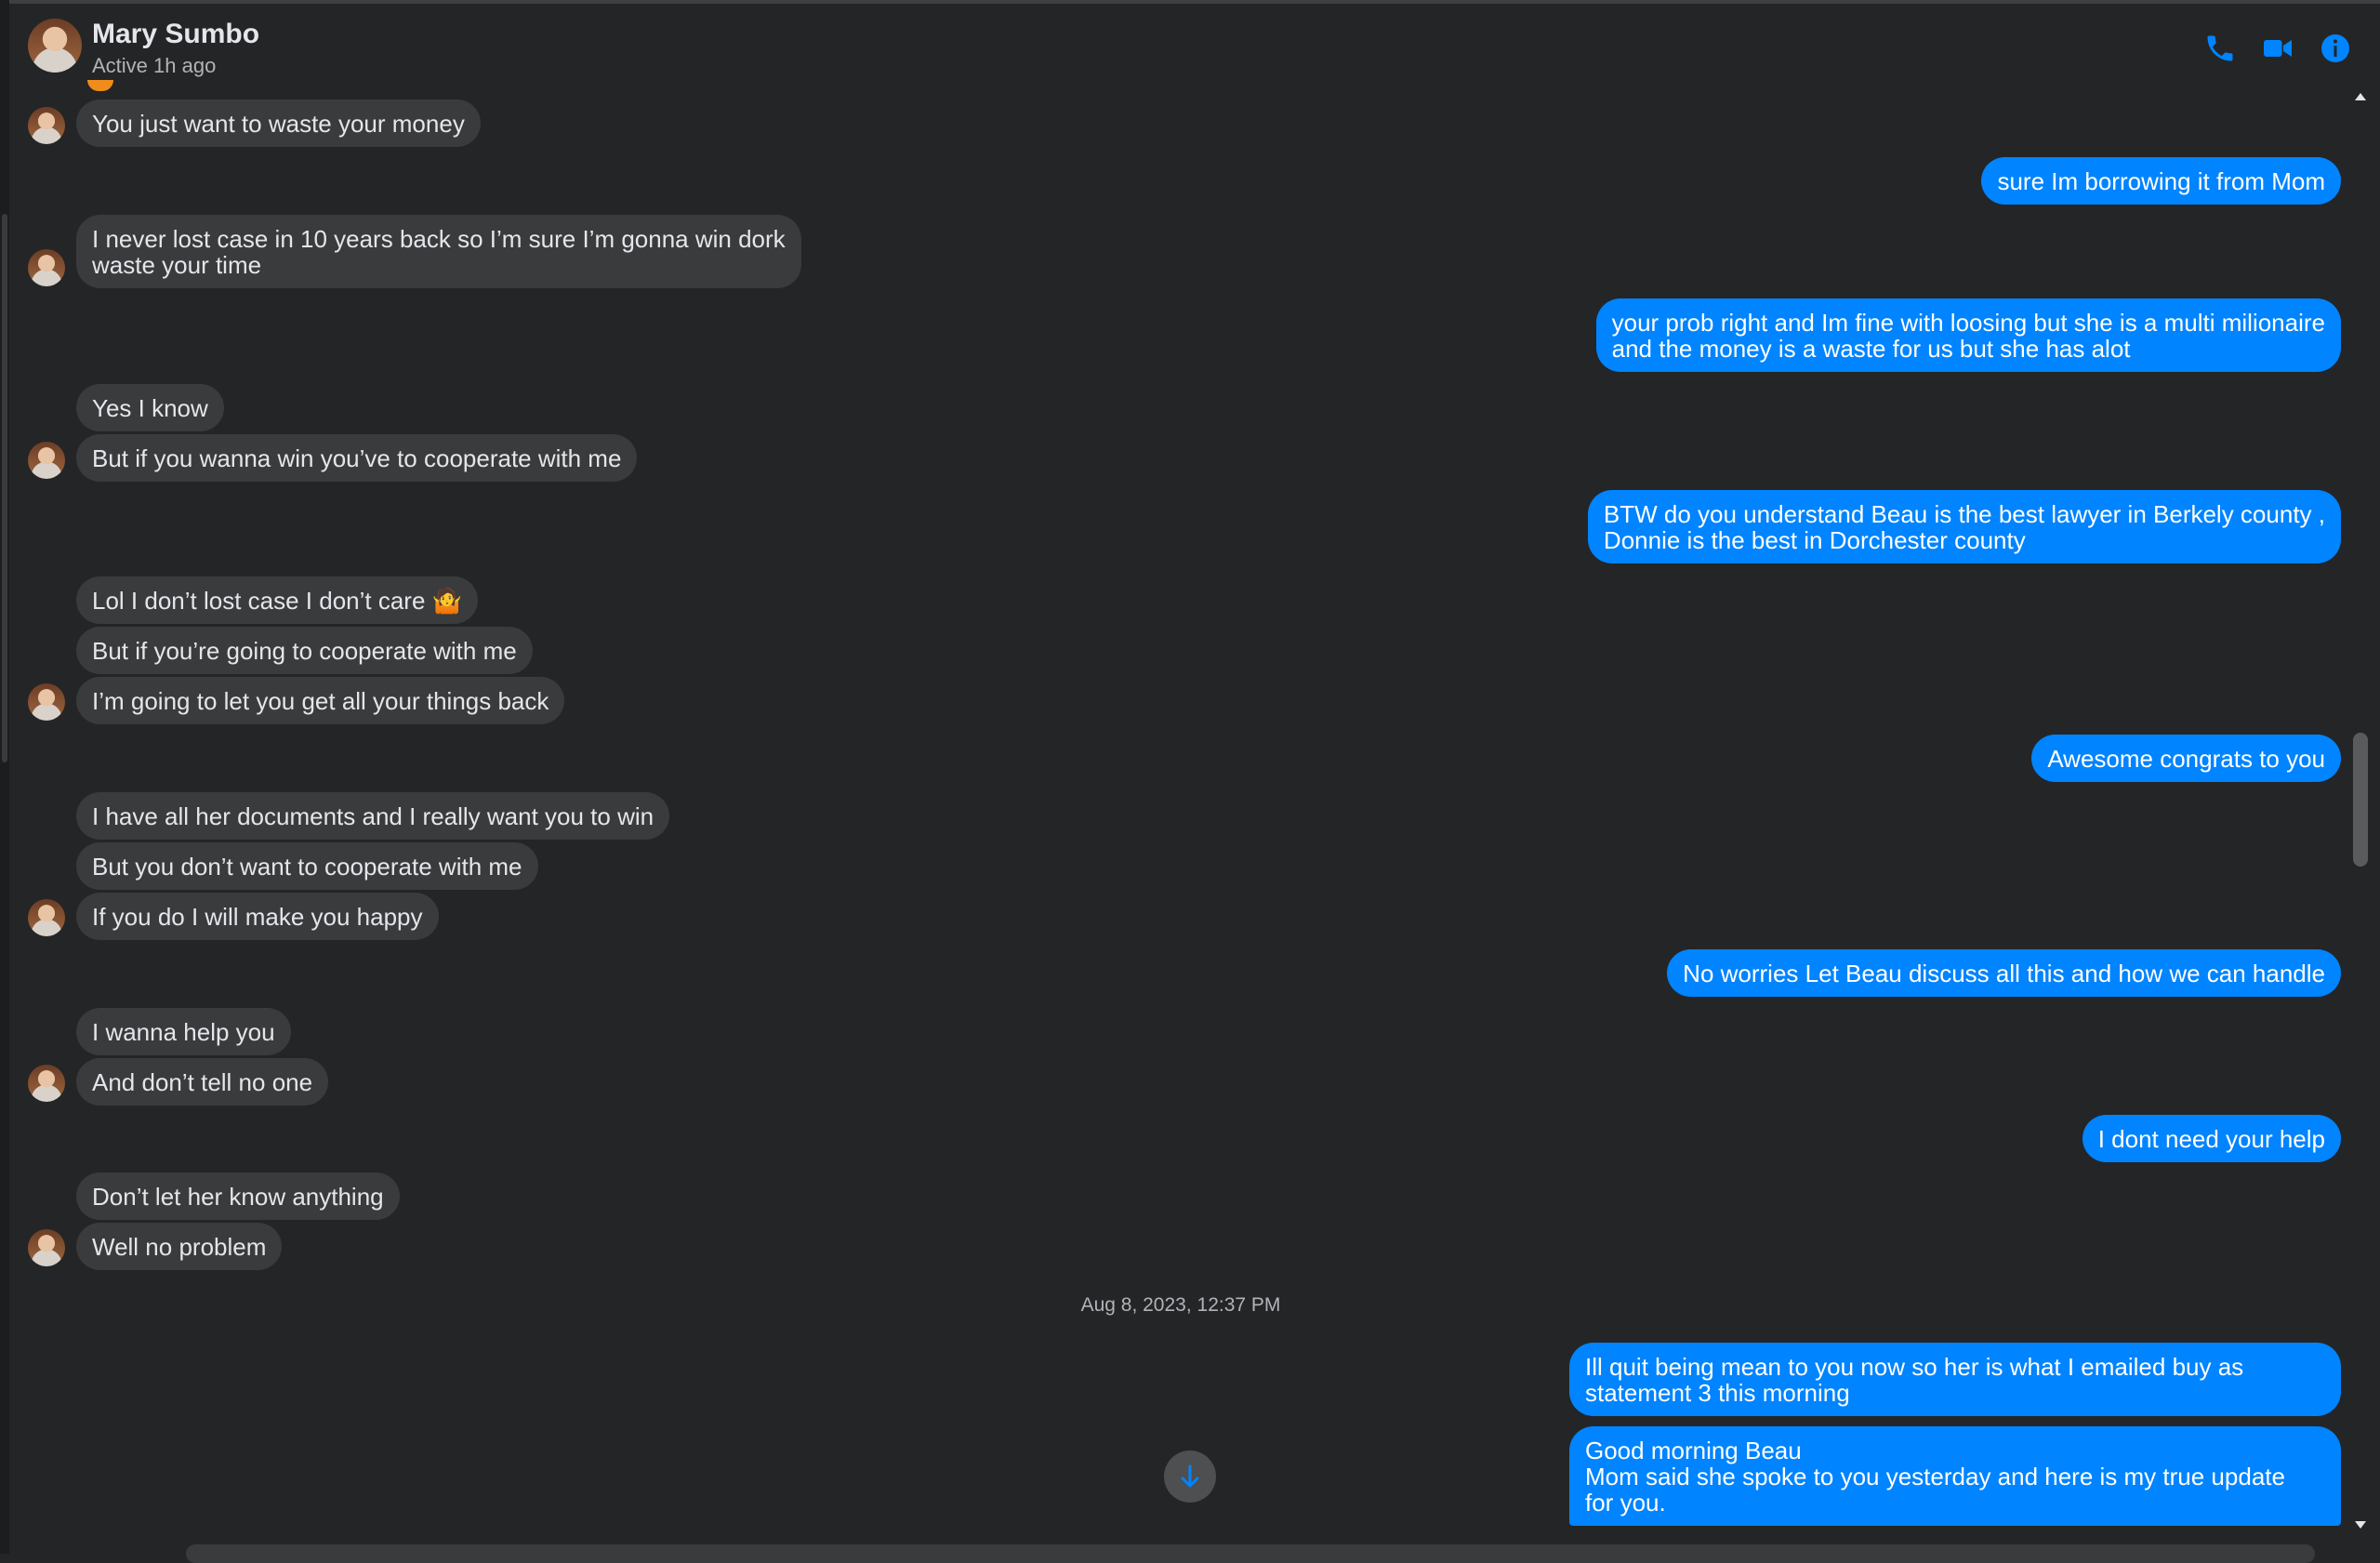 This screenshot has height=1563, width=2380. I want to click on incoming-message: If you do I will make you happy, so click(257, 917).